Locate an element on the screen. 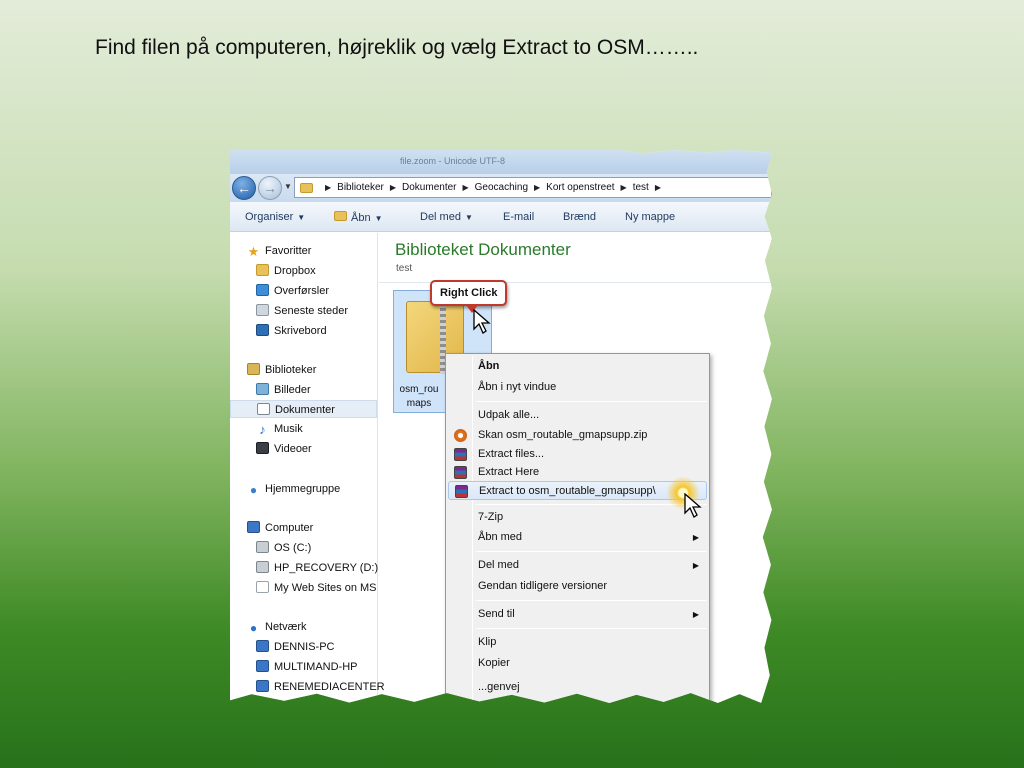  menu-item-scan: Skan osm_routable_gmapsupp.zip is located at coordinates (577, 435).